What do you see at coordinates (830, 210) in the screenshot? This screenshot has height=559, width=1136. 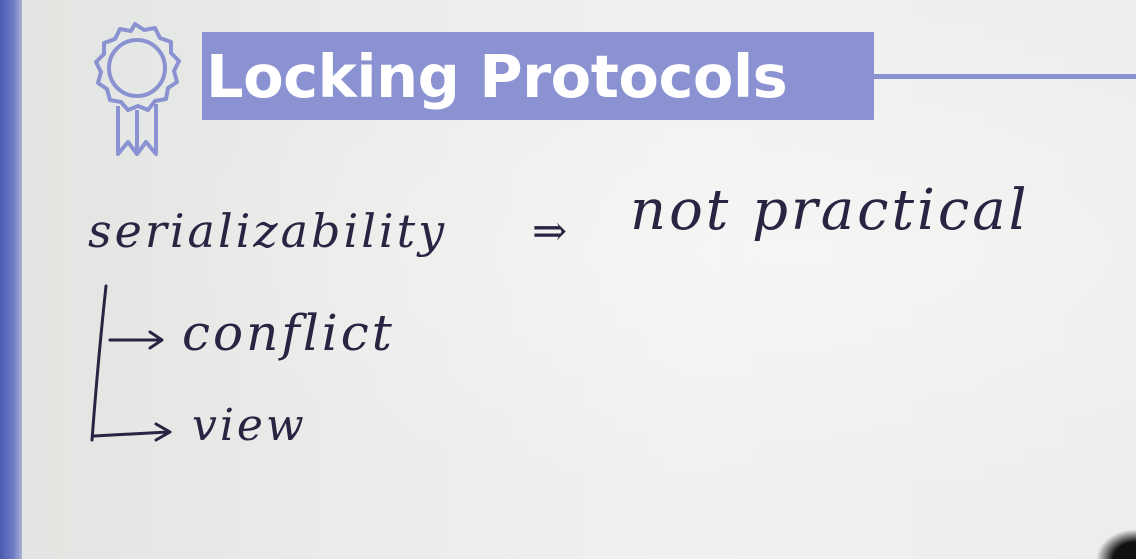 I see `note-not-practical: not practical` at bounding box center [830, 210].